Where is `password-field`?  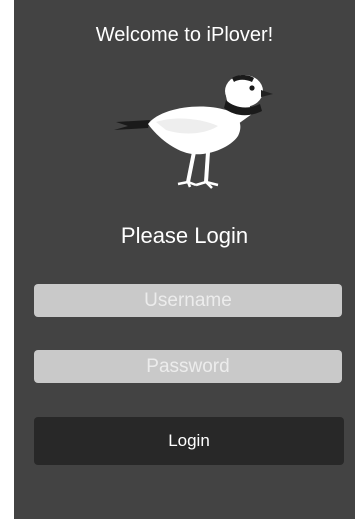
password-field is located at coordinates (188, 366).